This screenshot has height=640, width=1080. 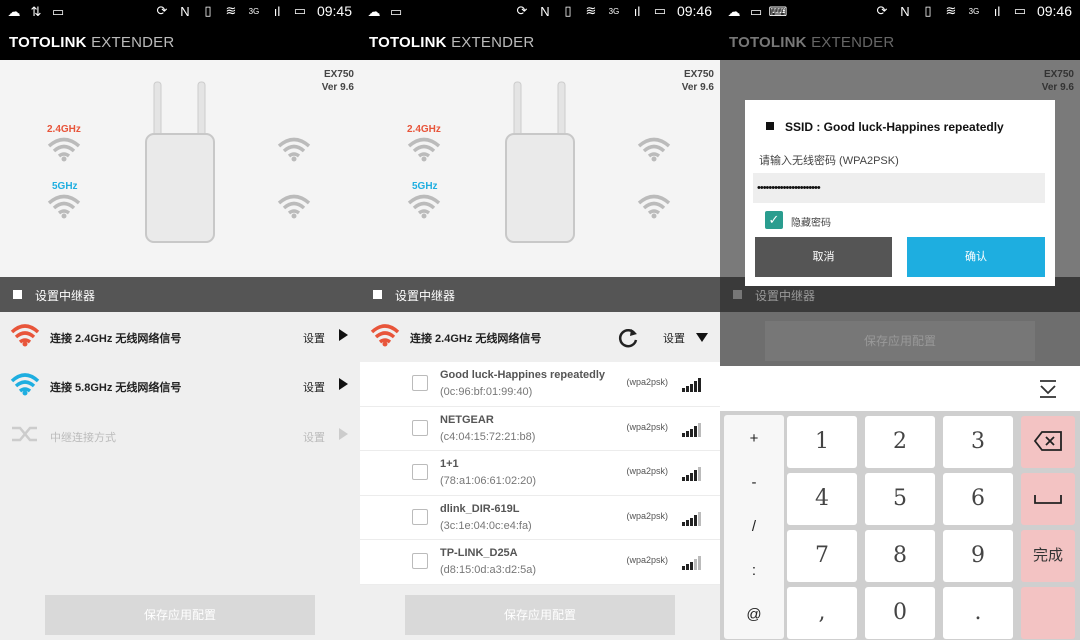 What do you see at coordinates (396, 11) in the screenshot?
I see `image-icon: ▭` at bounding box center [396, 11].